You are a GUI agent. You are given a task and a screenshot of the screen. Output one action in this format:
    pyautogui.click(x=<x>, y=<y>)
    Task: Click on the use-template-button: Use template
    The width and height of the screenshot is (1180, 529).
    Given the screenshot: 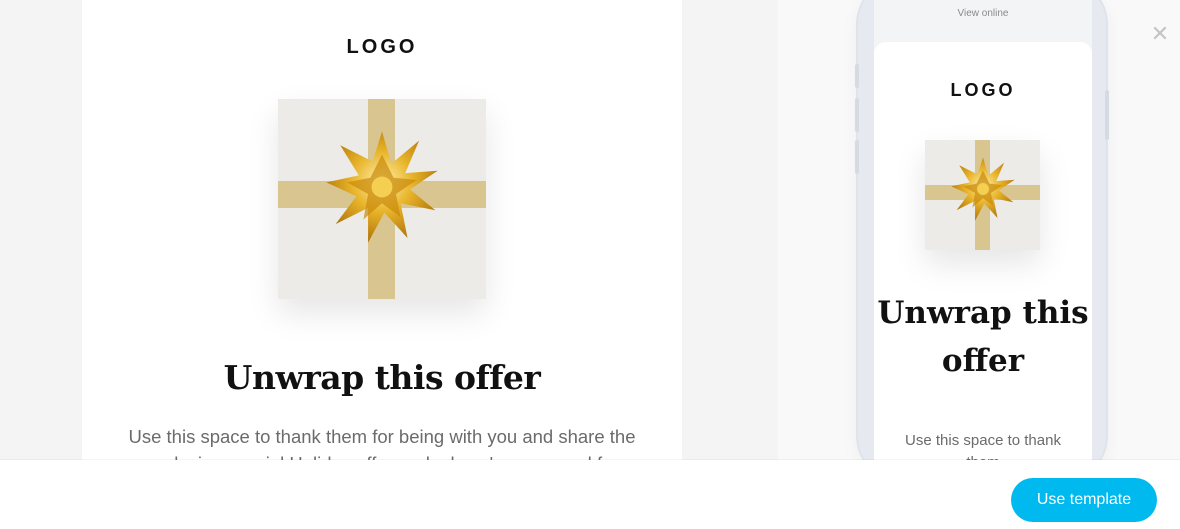 What is the action you would take?
    pyautogui.click(x=1084, y=500)
    